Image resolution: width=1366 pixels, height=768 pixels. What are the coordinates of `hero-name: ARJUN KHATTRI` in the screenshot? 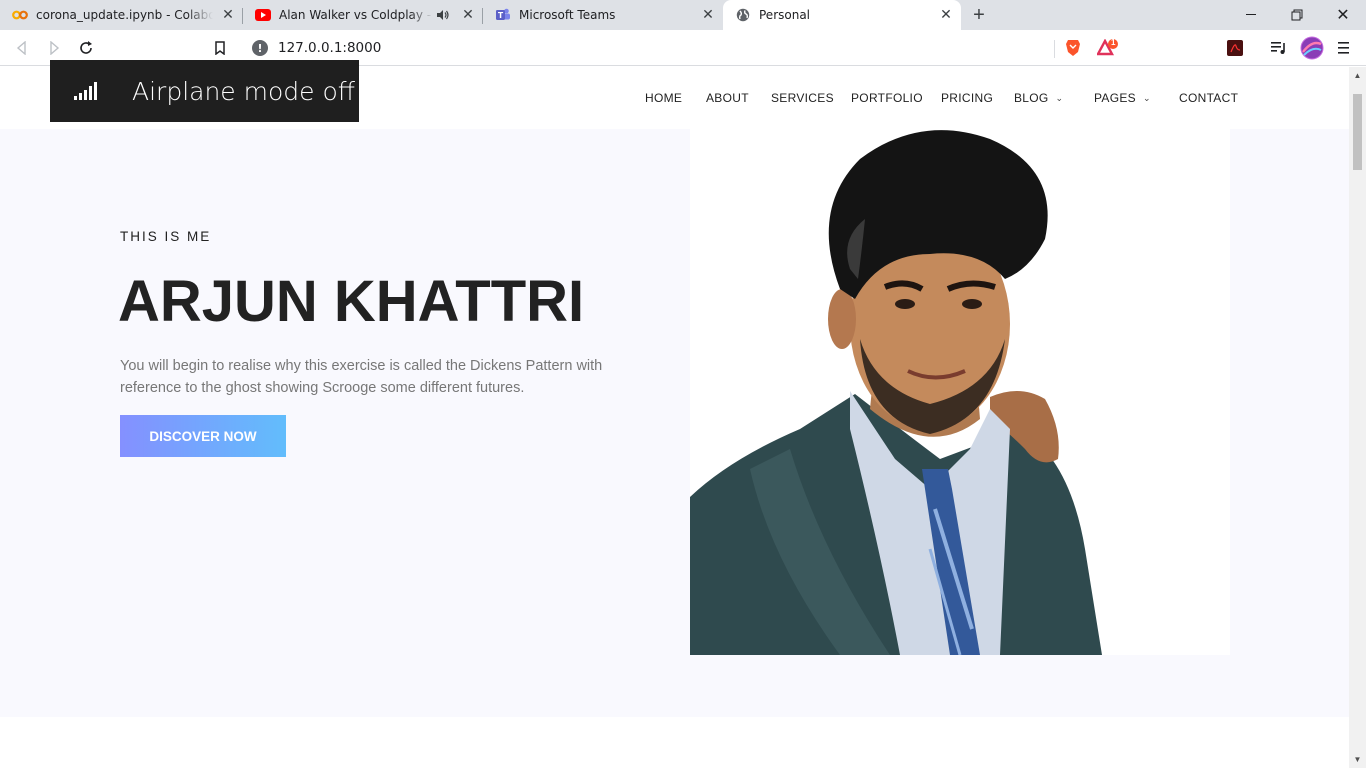 It's located at (351, 301).